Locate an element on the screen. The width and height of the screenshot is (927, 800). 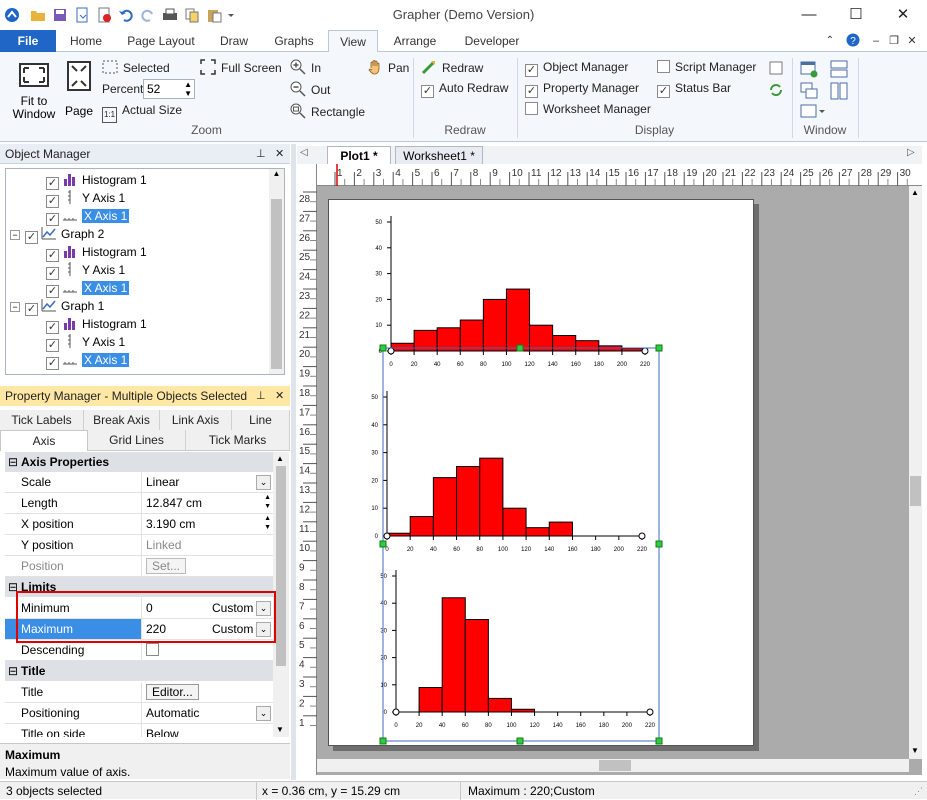
tab-scroll-left-icon: ◁ is located at coordinates (304, 152).